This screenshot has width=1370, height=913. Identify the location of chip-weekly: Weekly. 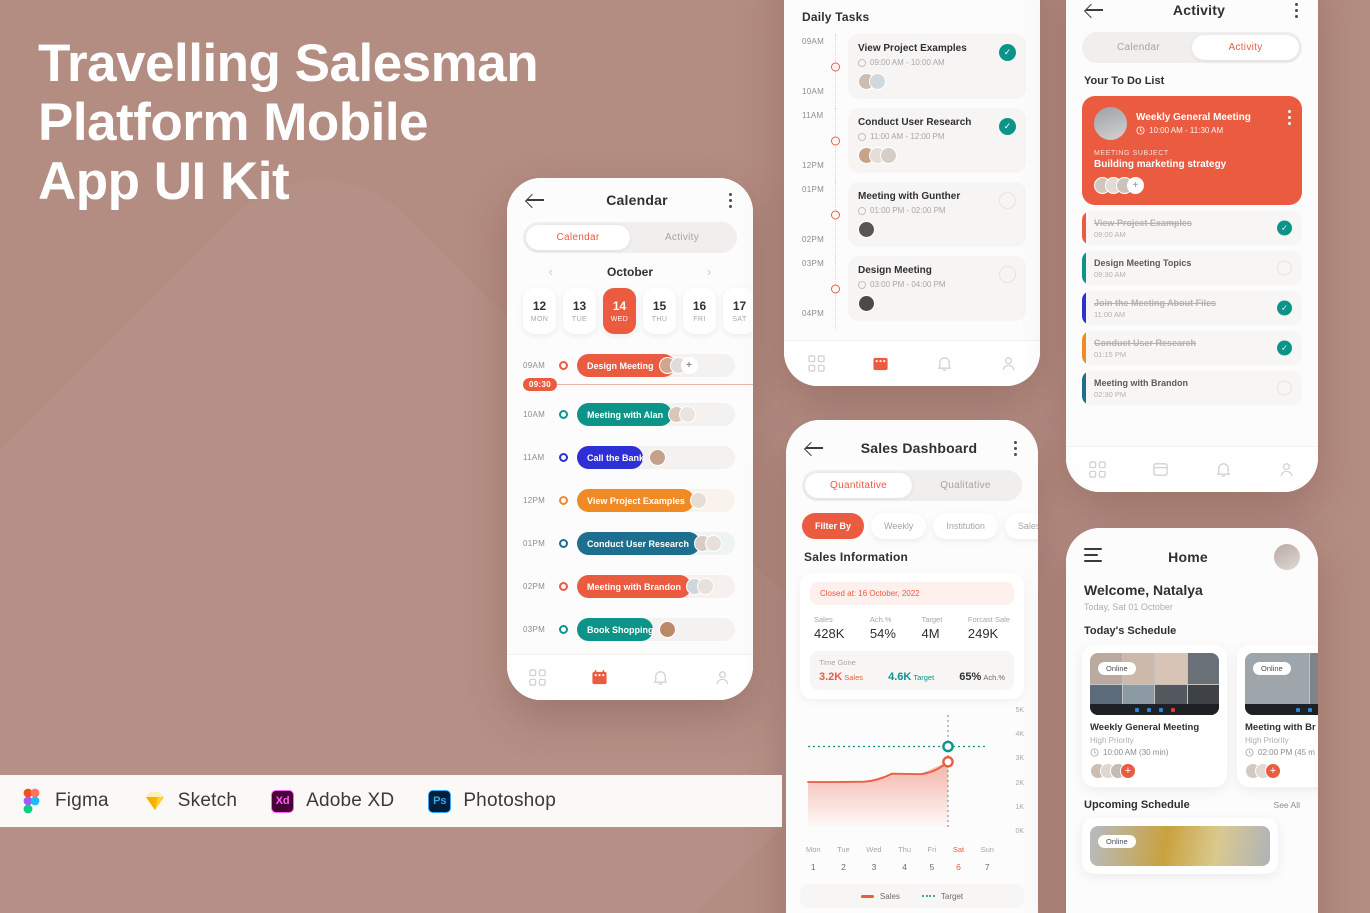
(899, 526).